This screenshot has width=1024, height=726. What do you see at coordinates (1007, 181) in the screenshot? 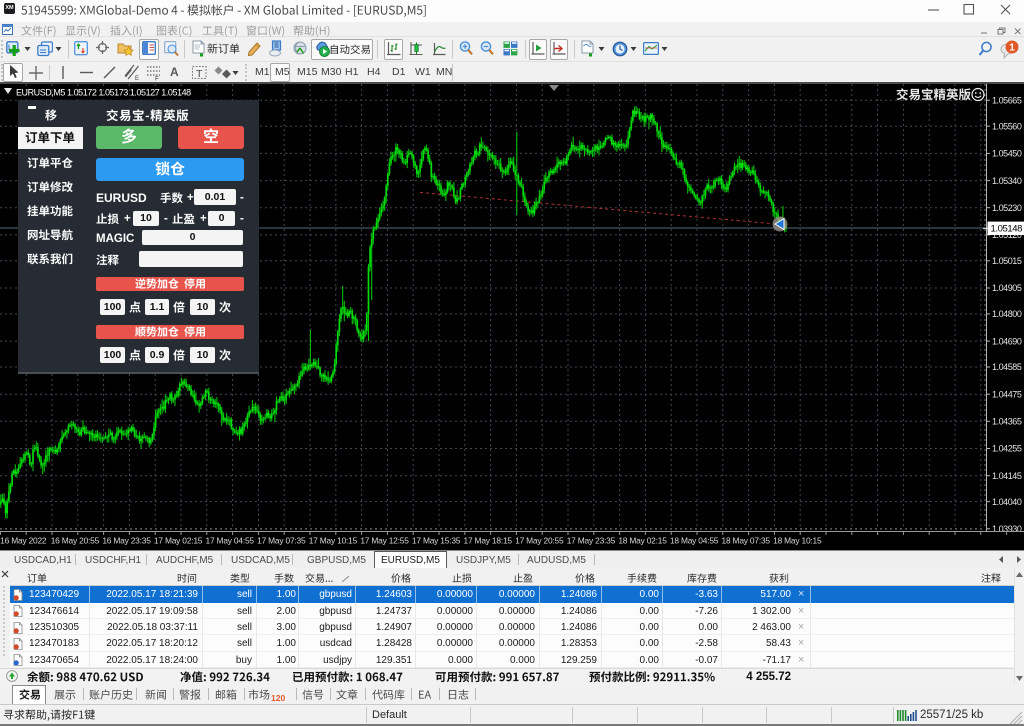
I see `svg-text: 1.05340` at bounding box center [1007, 181].